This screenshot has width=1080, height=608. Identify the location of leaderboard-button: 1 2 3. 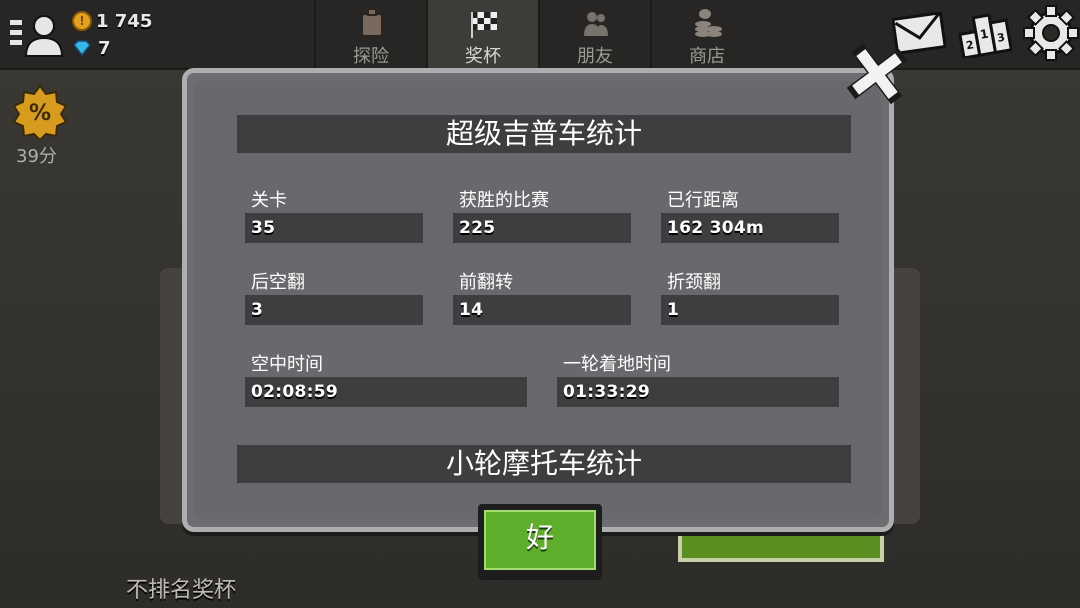
(985, 33).